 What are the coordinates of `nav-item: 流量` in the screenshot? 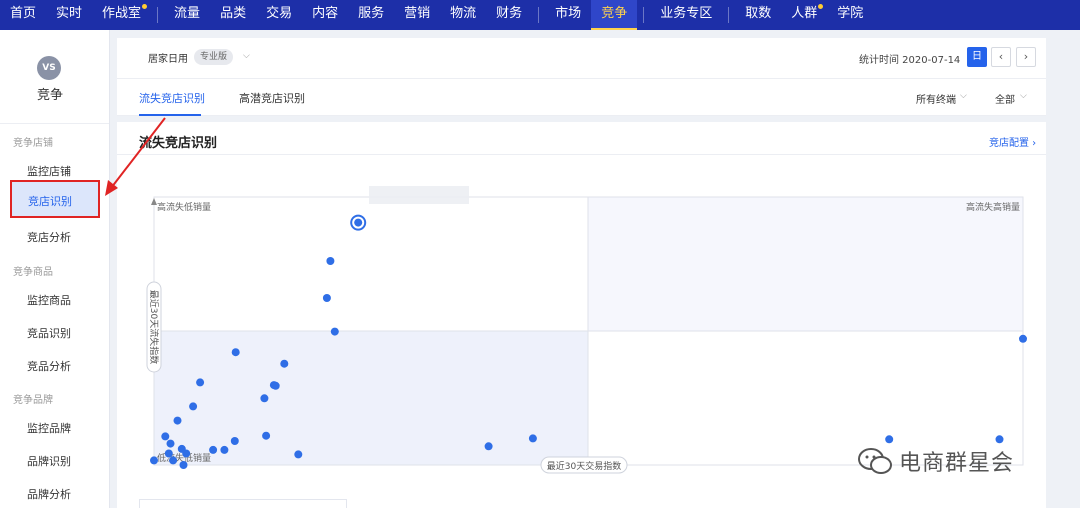 It's located at (187, 15).